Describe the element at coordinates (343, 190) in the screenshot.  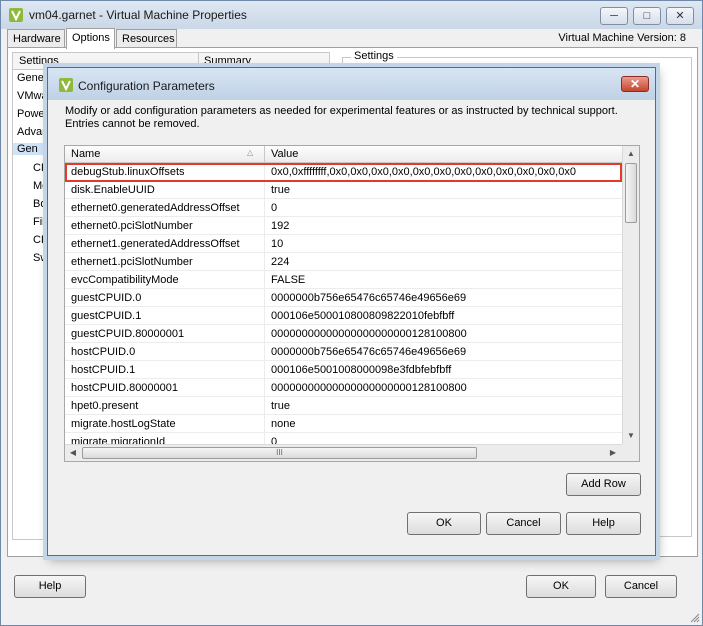
I see `table-row-highlighted: disk.EnableUUID true` at that location.